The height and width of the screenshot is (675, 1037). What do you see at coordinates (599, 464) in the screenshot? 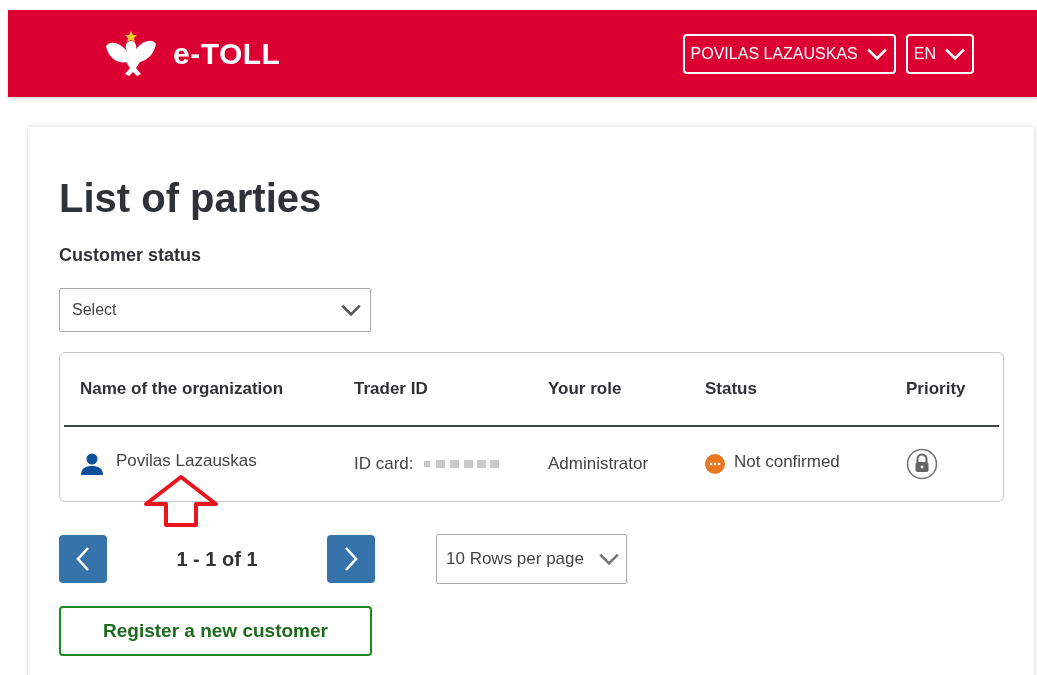
I see `role-text: Administrator` at bounding box center [599, 464].